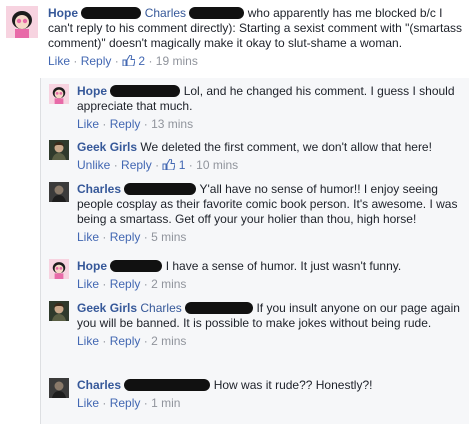 This screenshot has width=469, height=424. I want to click on timestamp: 13 mins, so click(172, 124).